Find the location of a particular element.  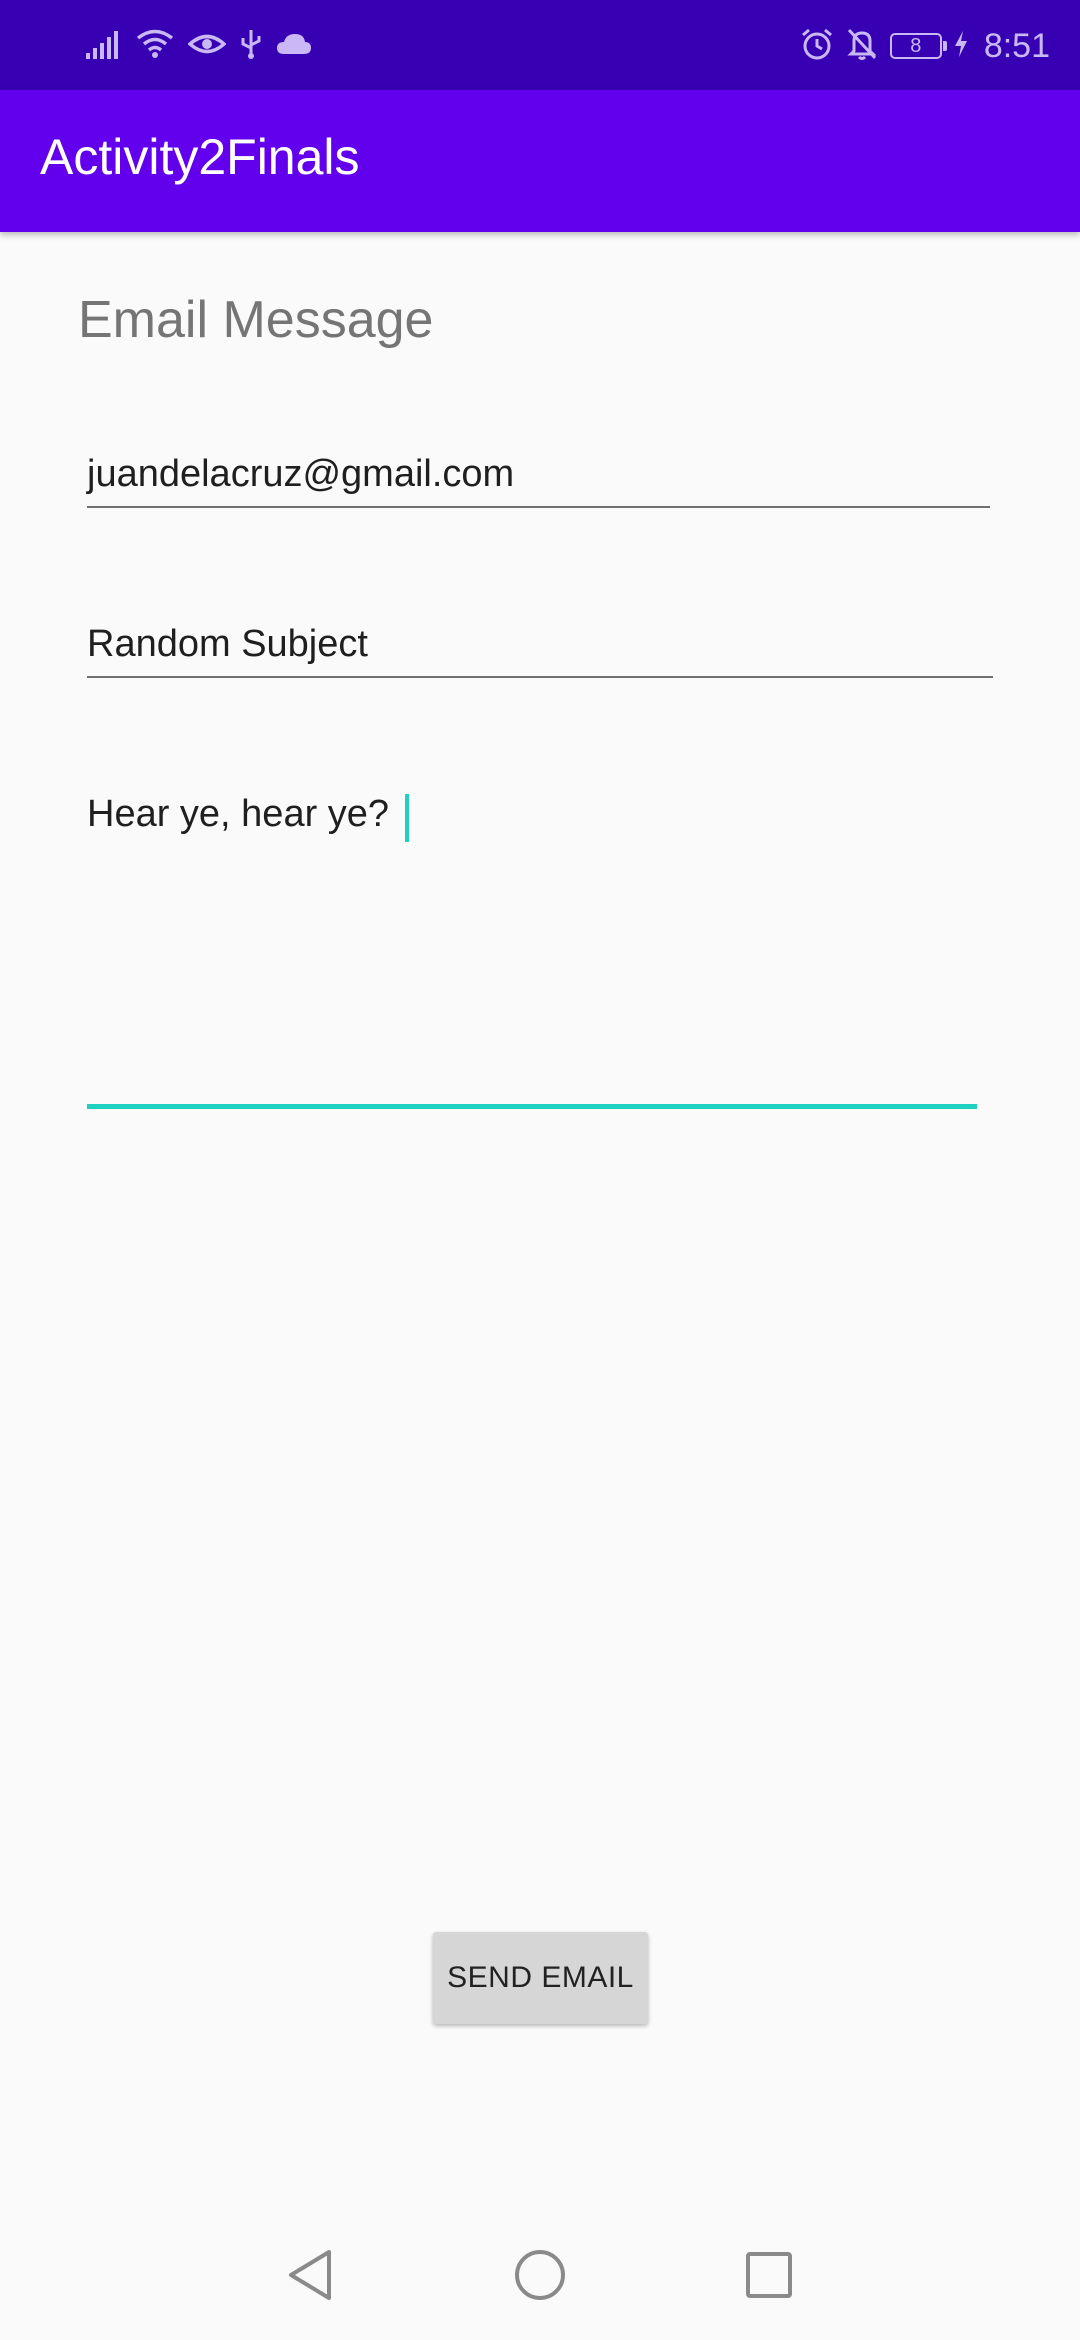

message-field: Hear ye, hear ye? is located at coordinates (532, 950).